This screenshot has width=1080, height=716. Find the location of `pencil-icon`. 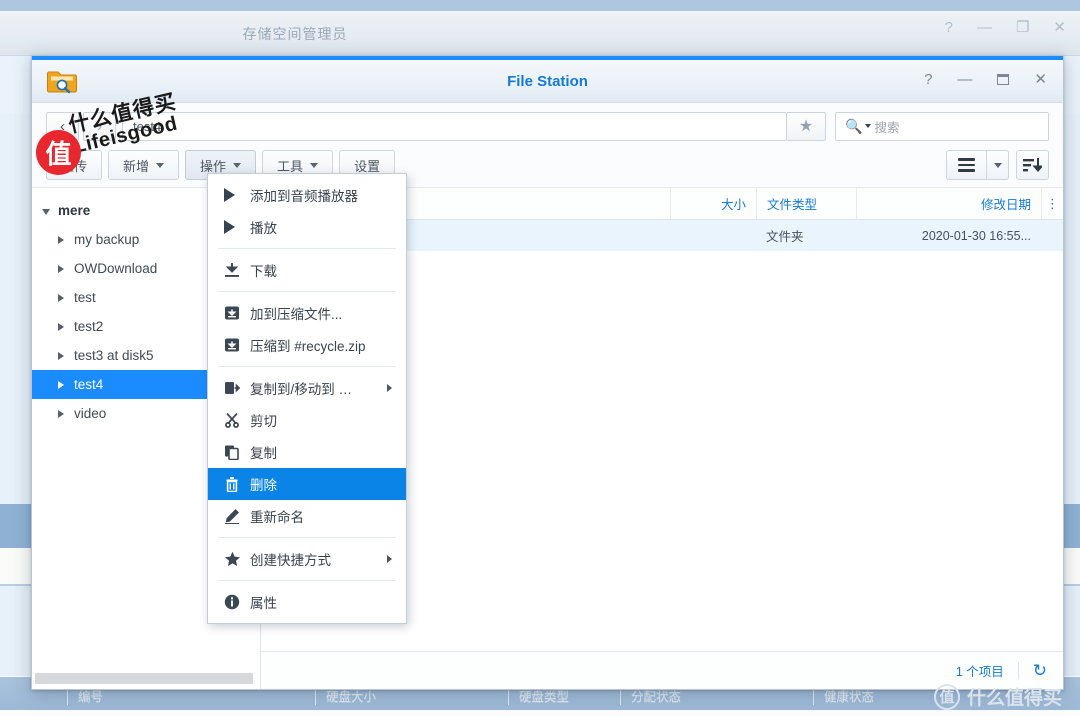

pencil-icon is located at coordinates (236, 516).